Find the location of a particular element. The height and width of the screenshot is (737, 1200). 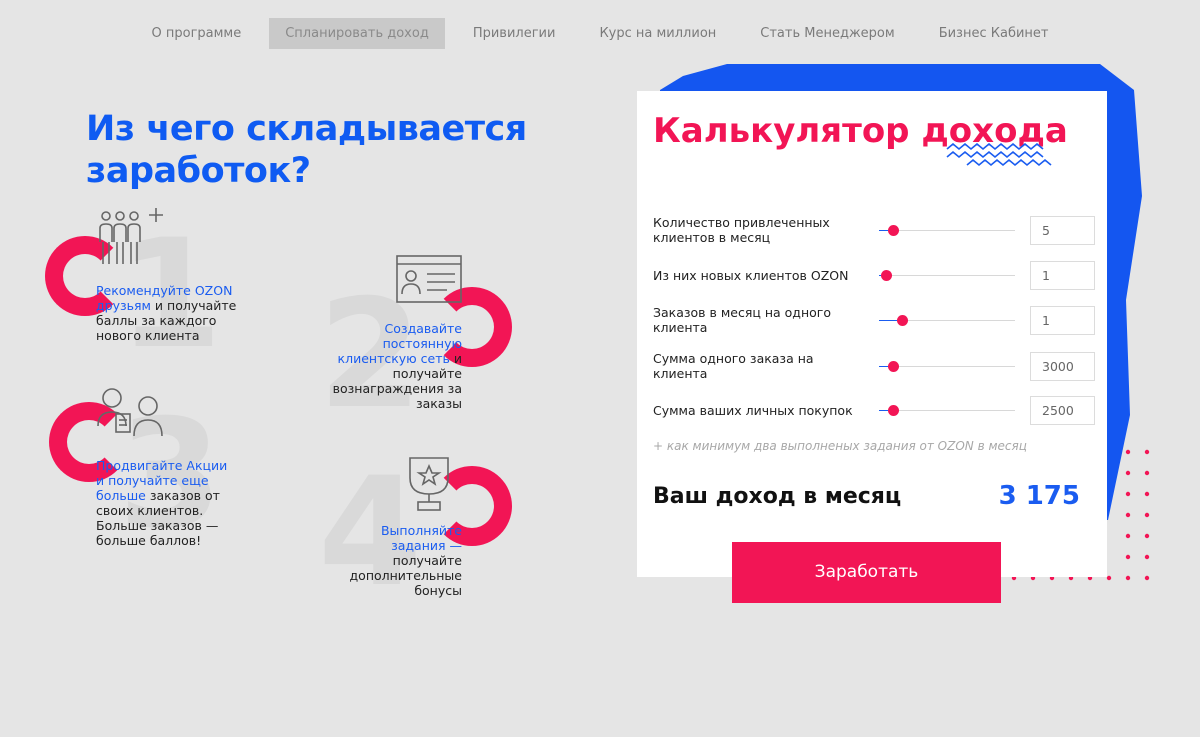

row-label: Из них новых клиентов OZON is located at coordinates (751, 275).